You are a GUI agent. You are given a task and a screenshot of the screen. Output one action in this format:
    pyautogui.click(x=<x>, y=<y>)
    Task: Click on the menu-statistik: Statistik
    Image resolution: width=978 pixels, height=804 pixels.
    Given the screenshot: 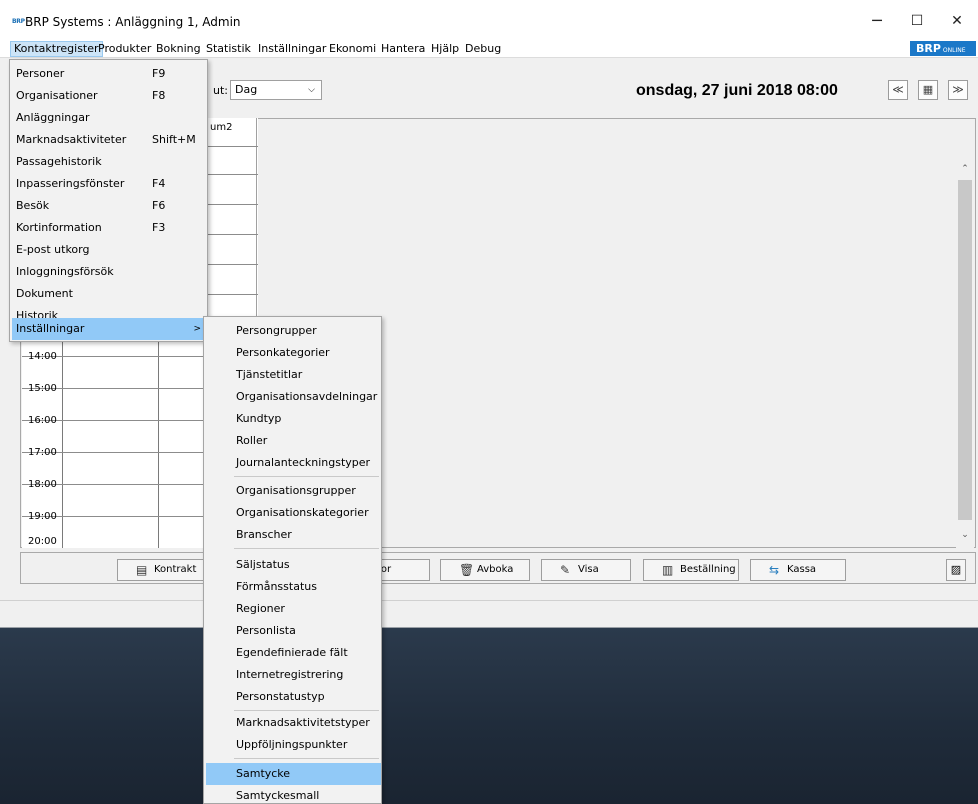 What is the action you would take?
    pyautogui.click(x=228, y=49)
    